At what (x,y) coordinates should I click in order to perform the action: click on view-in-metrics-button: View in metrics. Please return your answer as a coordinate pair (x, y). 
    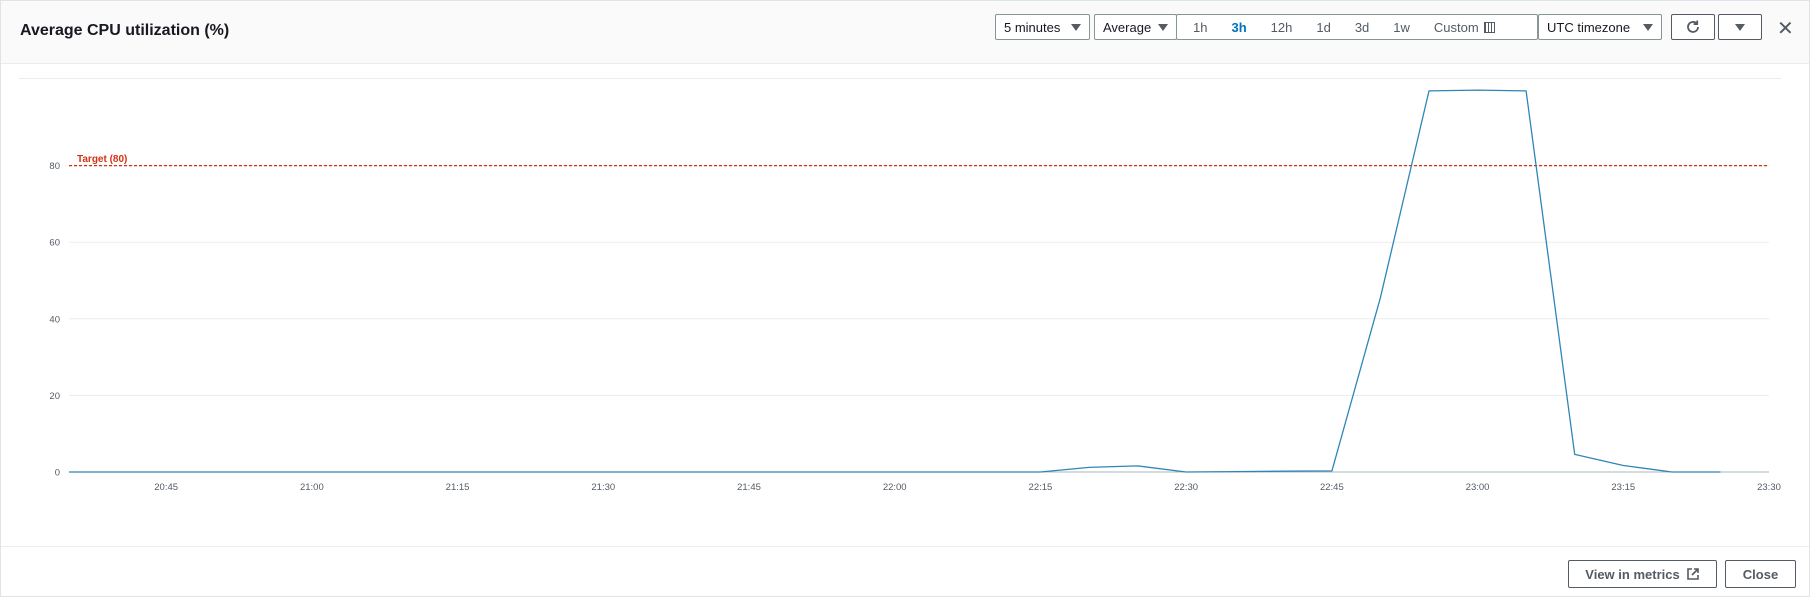
    Looking at the image, I should click on (1642, 574).